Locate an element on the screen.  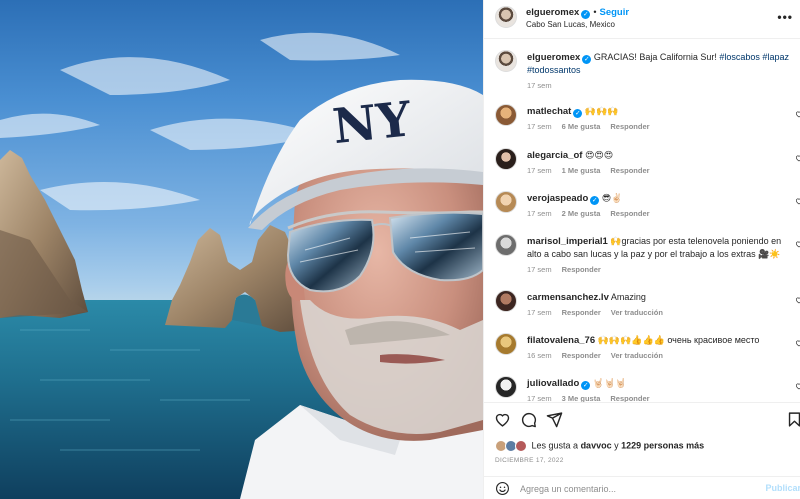
comment-body: Amazing is located at coordinates (628, 297).